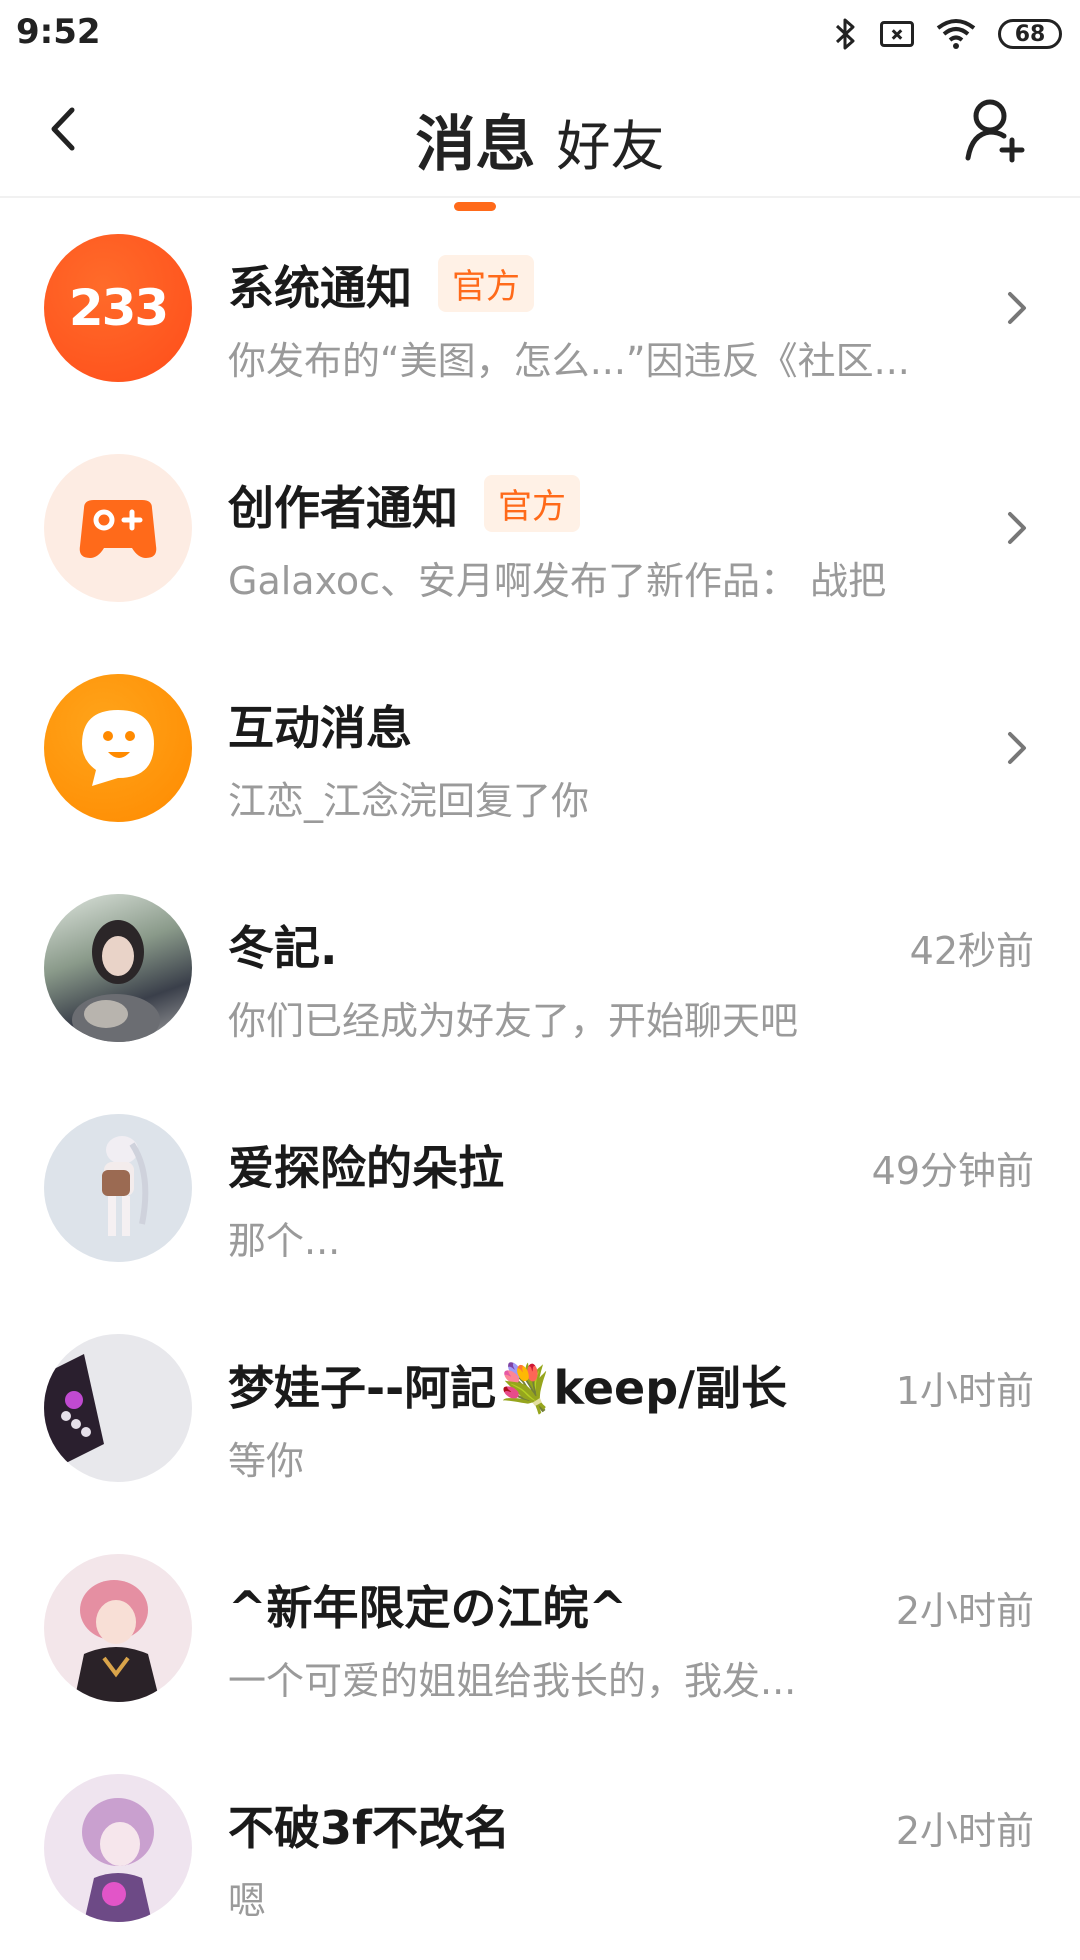 This screenshot has height=1960, width=1080. Describe the element at coordinates (475, 145) in the screenshot. I see `tab-messages-label: 消息` at that location.